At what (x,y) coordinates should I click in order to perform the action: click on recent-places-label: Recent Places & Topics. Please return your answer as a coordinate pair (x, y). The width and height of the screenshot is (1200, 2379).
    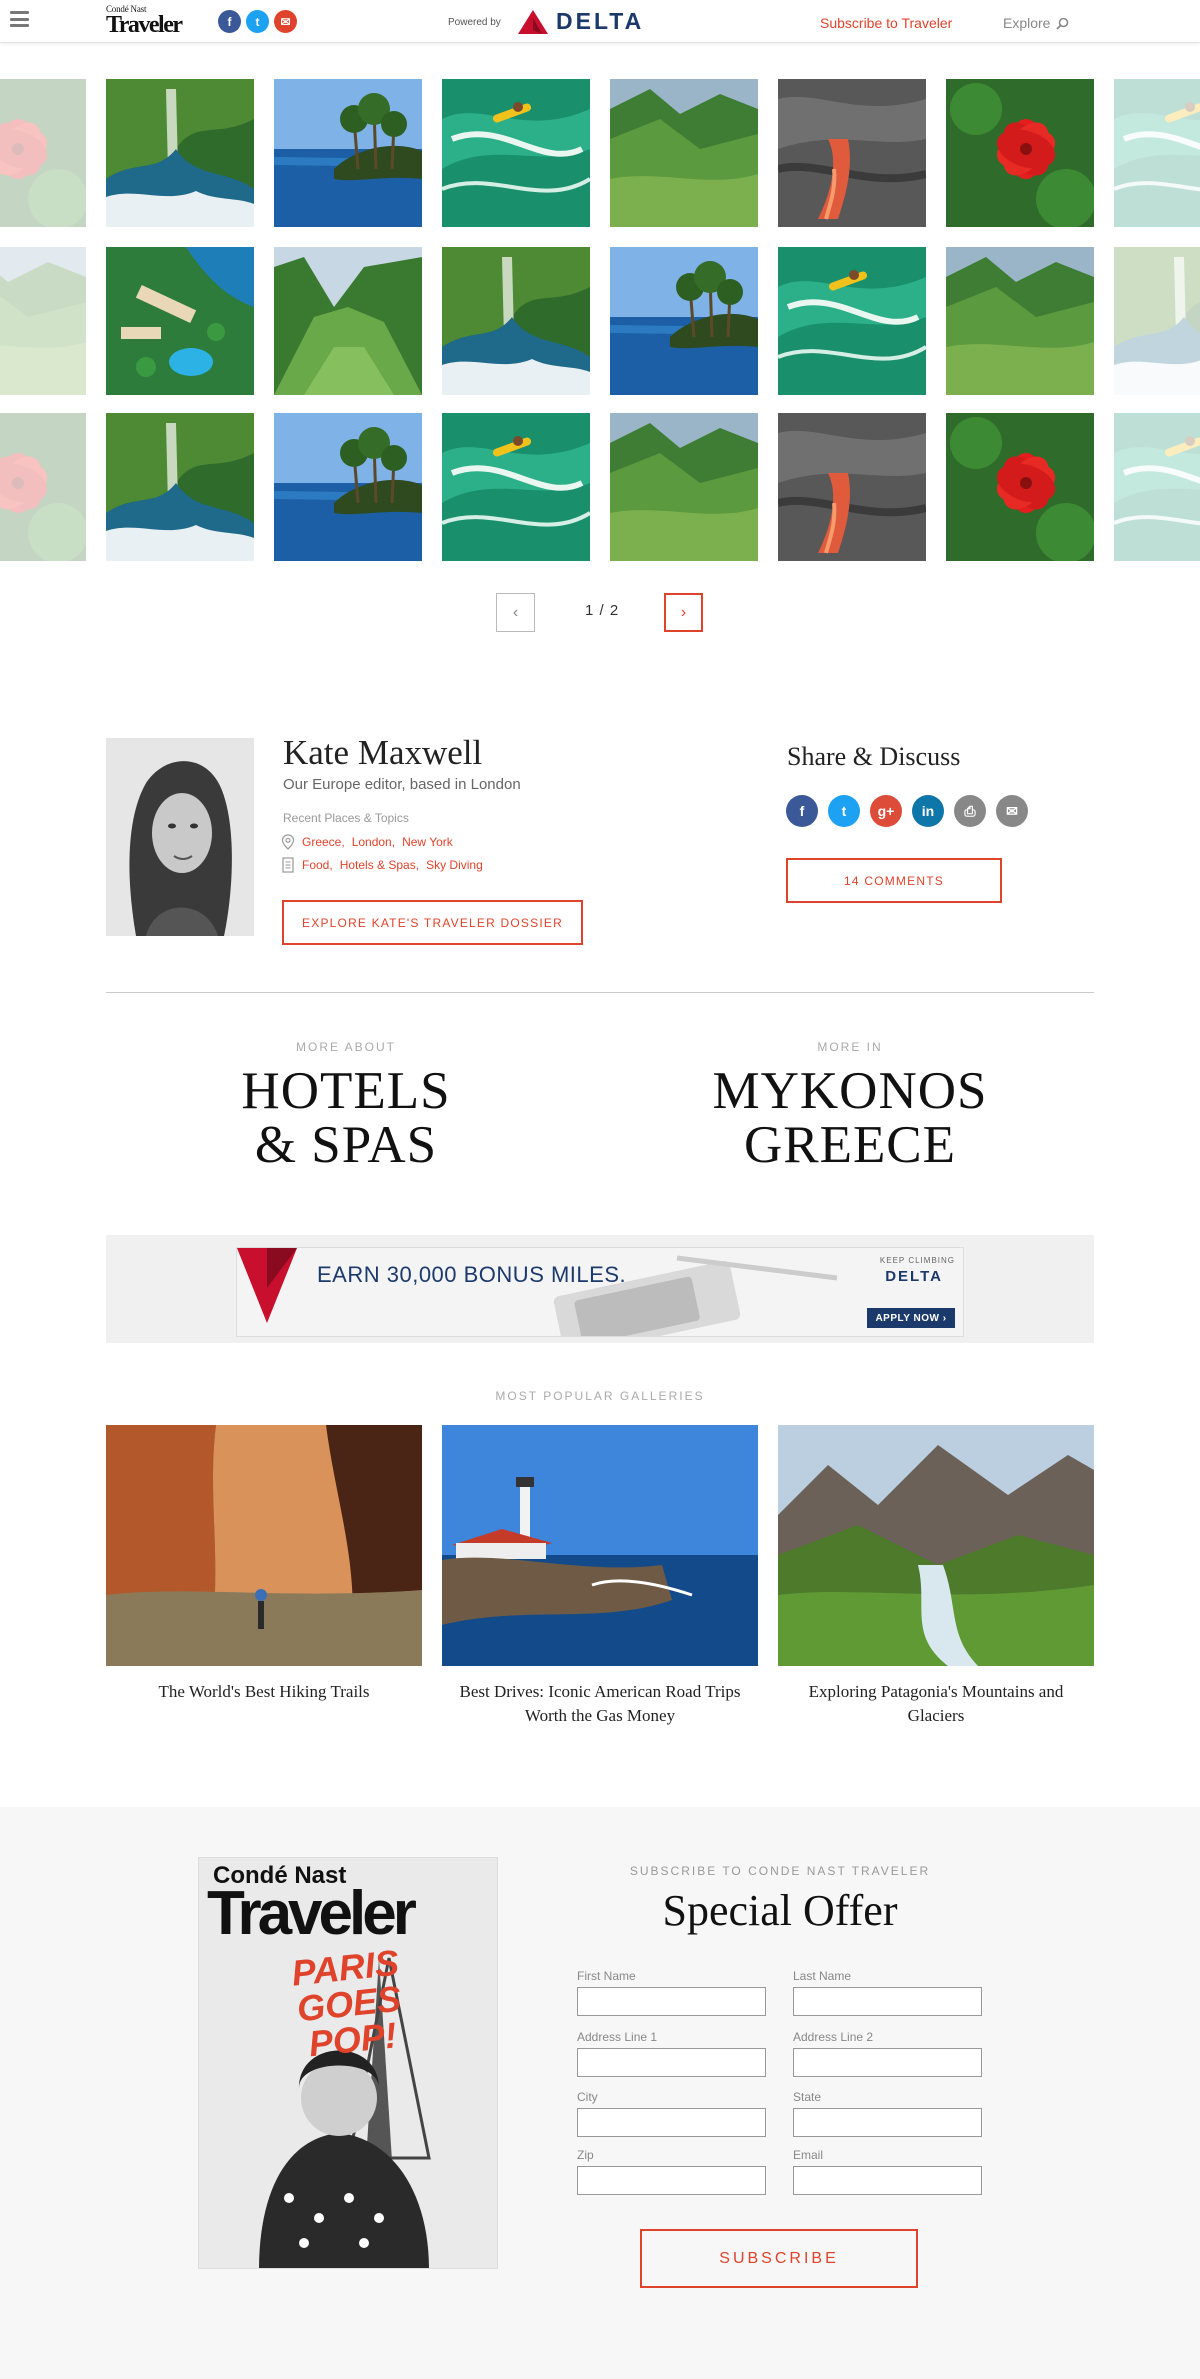
    Looking at the image, I should click on (346, 818).